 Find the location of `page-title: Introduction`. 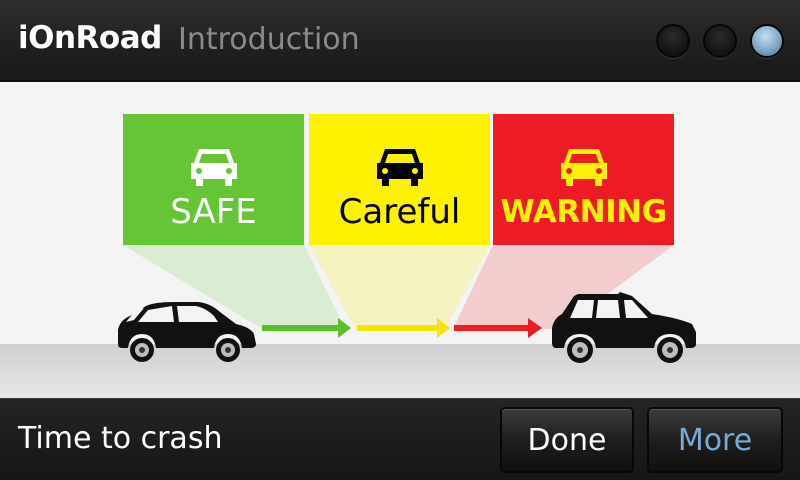

page-title: Introduction is located at coordinates (269, 39).